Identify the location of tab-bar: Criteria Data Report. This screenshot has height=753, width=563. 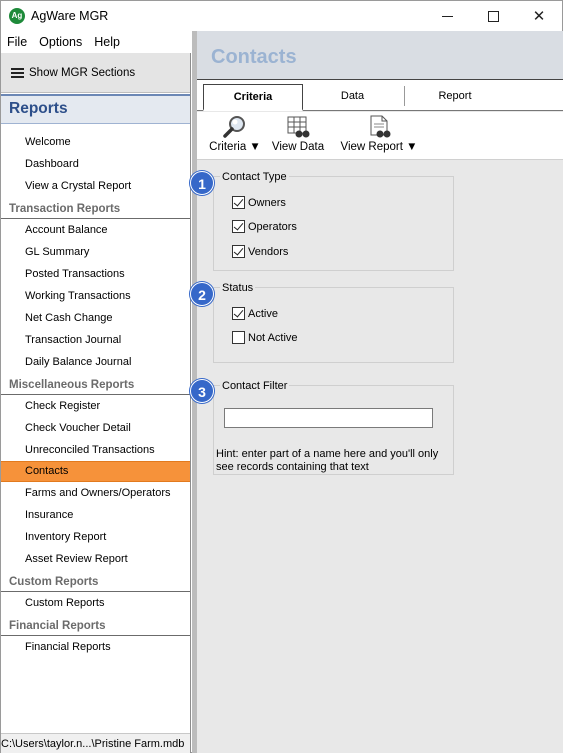
(380, 95).